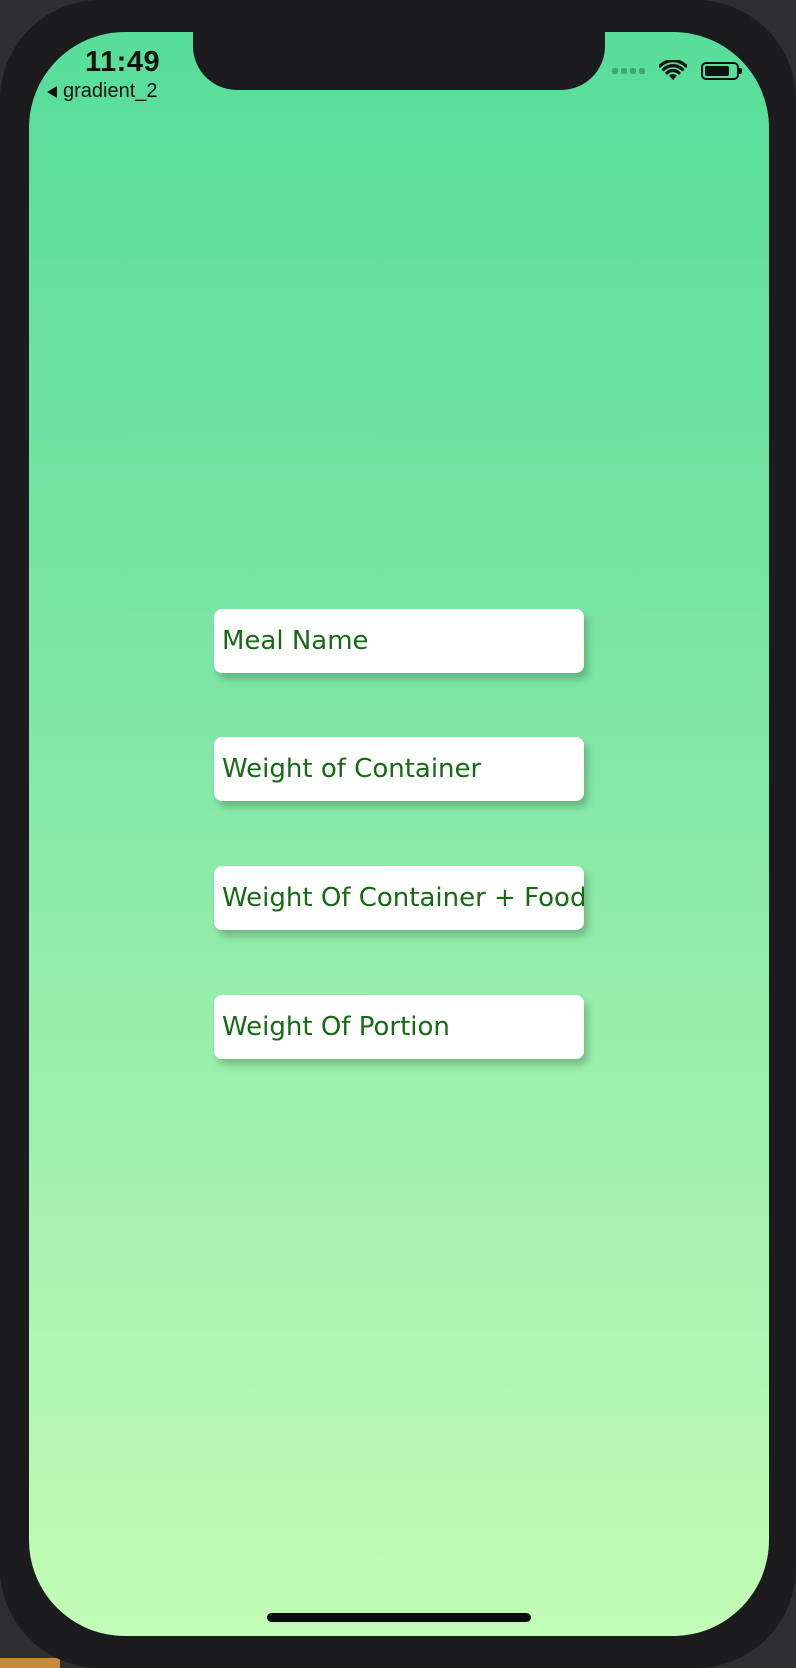  I want to click on meal-name-input, so click(403, 641).